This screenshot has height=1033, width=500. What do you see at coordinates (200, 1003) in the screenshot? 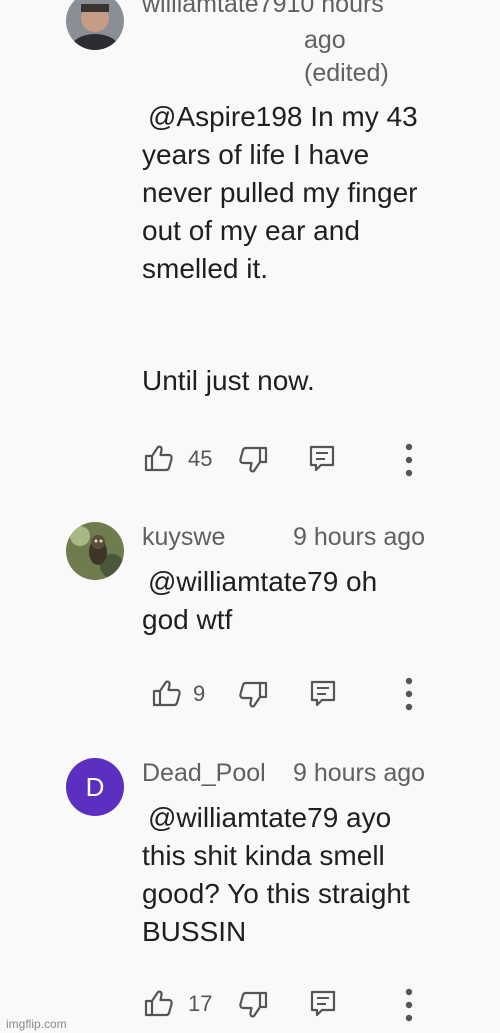
I see `like-count: 17` at bounding box center [200, 1003].